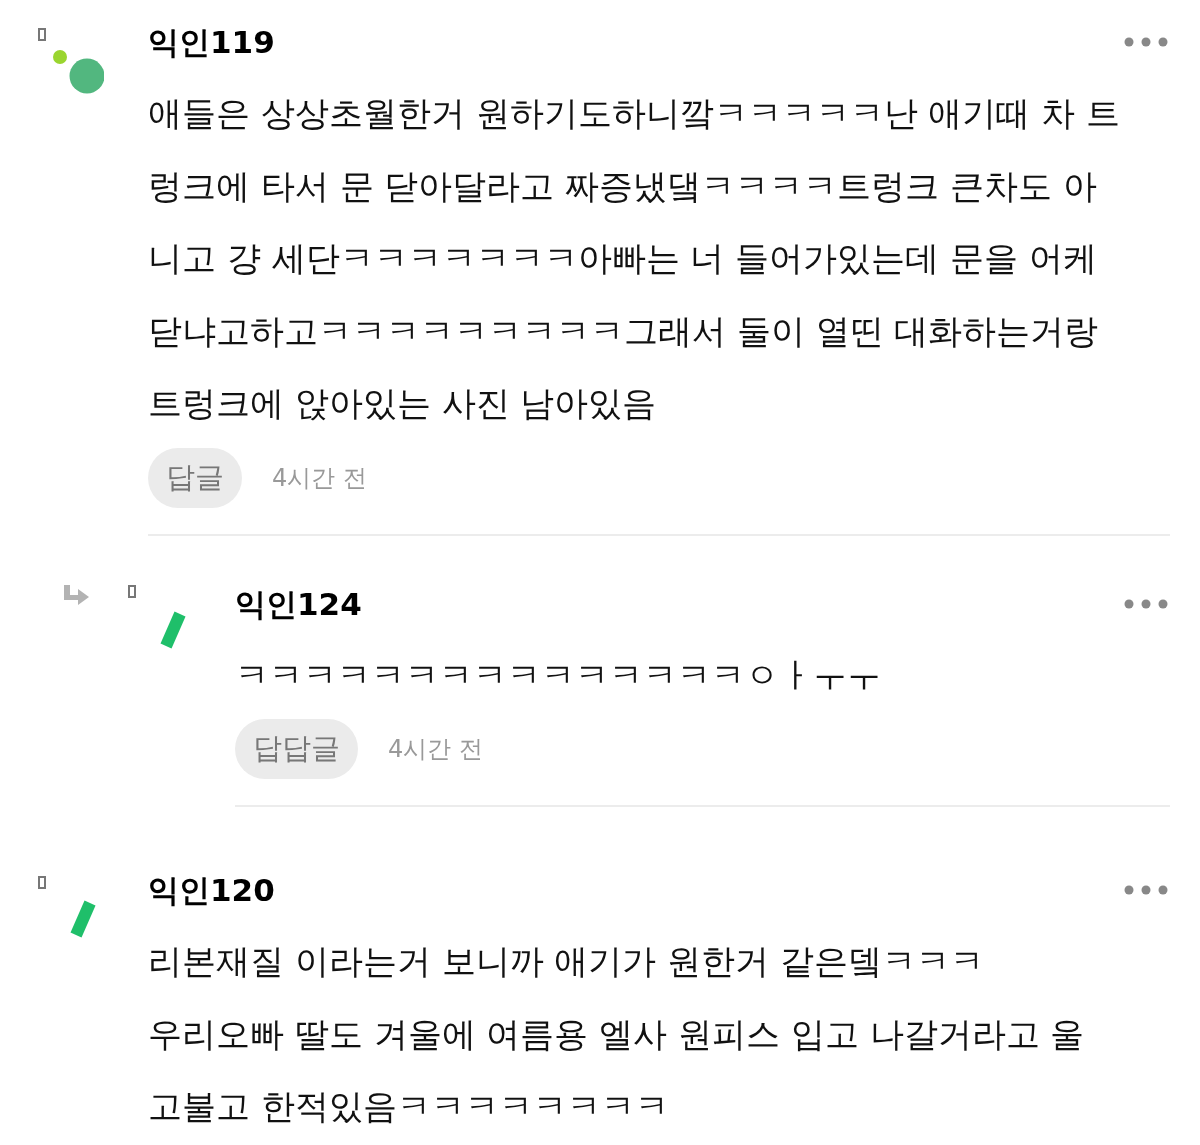 Image resolution: width=1200 pixels, height=1145 pixels. What do you see at coordinates (617, 1034) in the screenshot?
I see `comment-text: 리본재질 이라는거 보니까 애기가 원한거 같은뎈ㅋㅋㅋ 우리오빠 딸도 겨울에 여름용 엘사 원피스 입고 나갈거라고 울 고불고 한적있음ㅋㅋㅋㅋㅋㅋㅋㅋ` at bounding box center [617, 1034].